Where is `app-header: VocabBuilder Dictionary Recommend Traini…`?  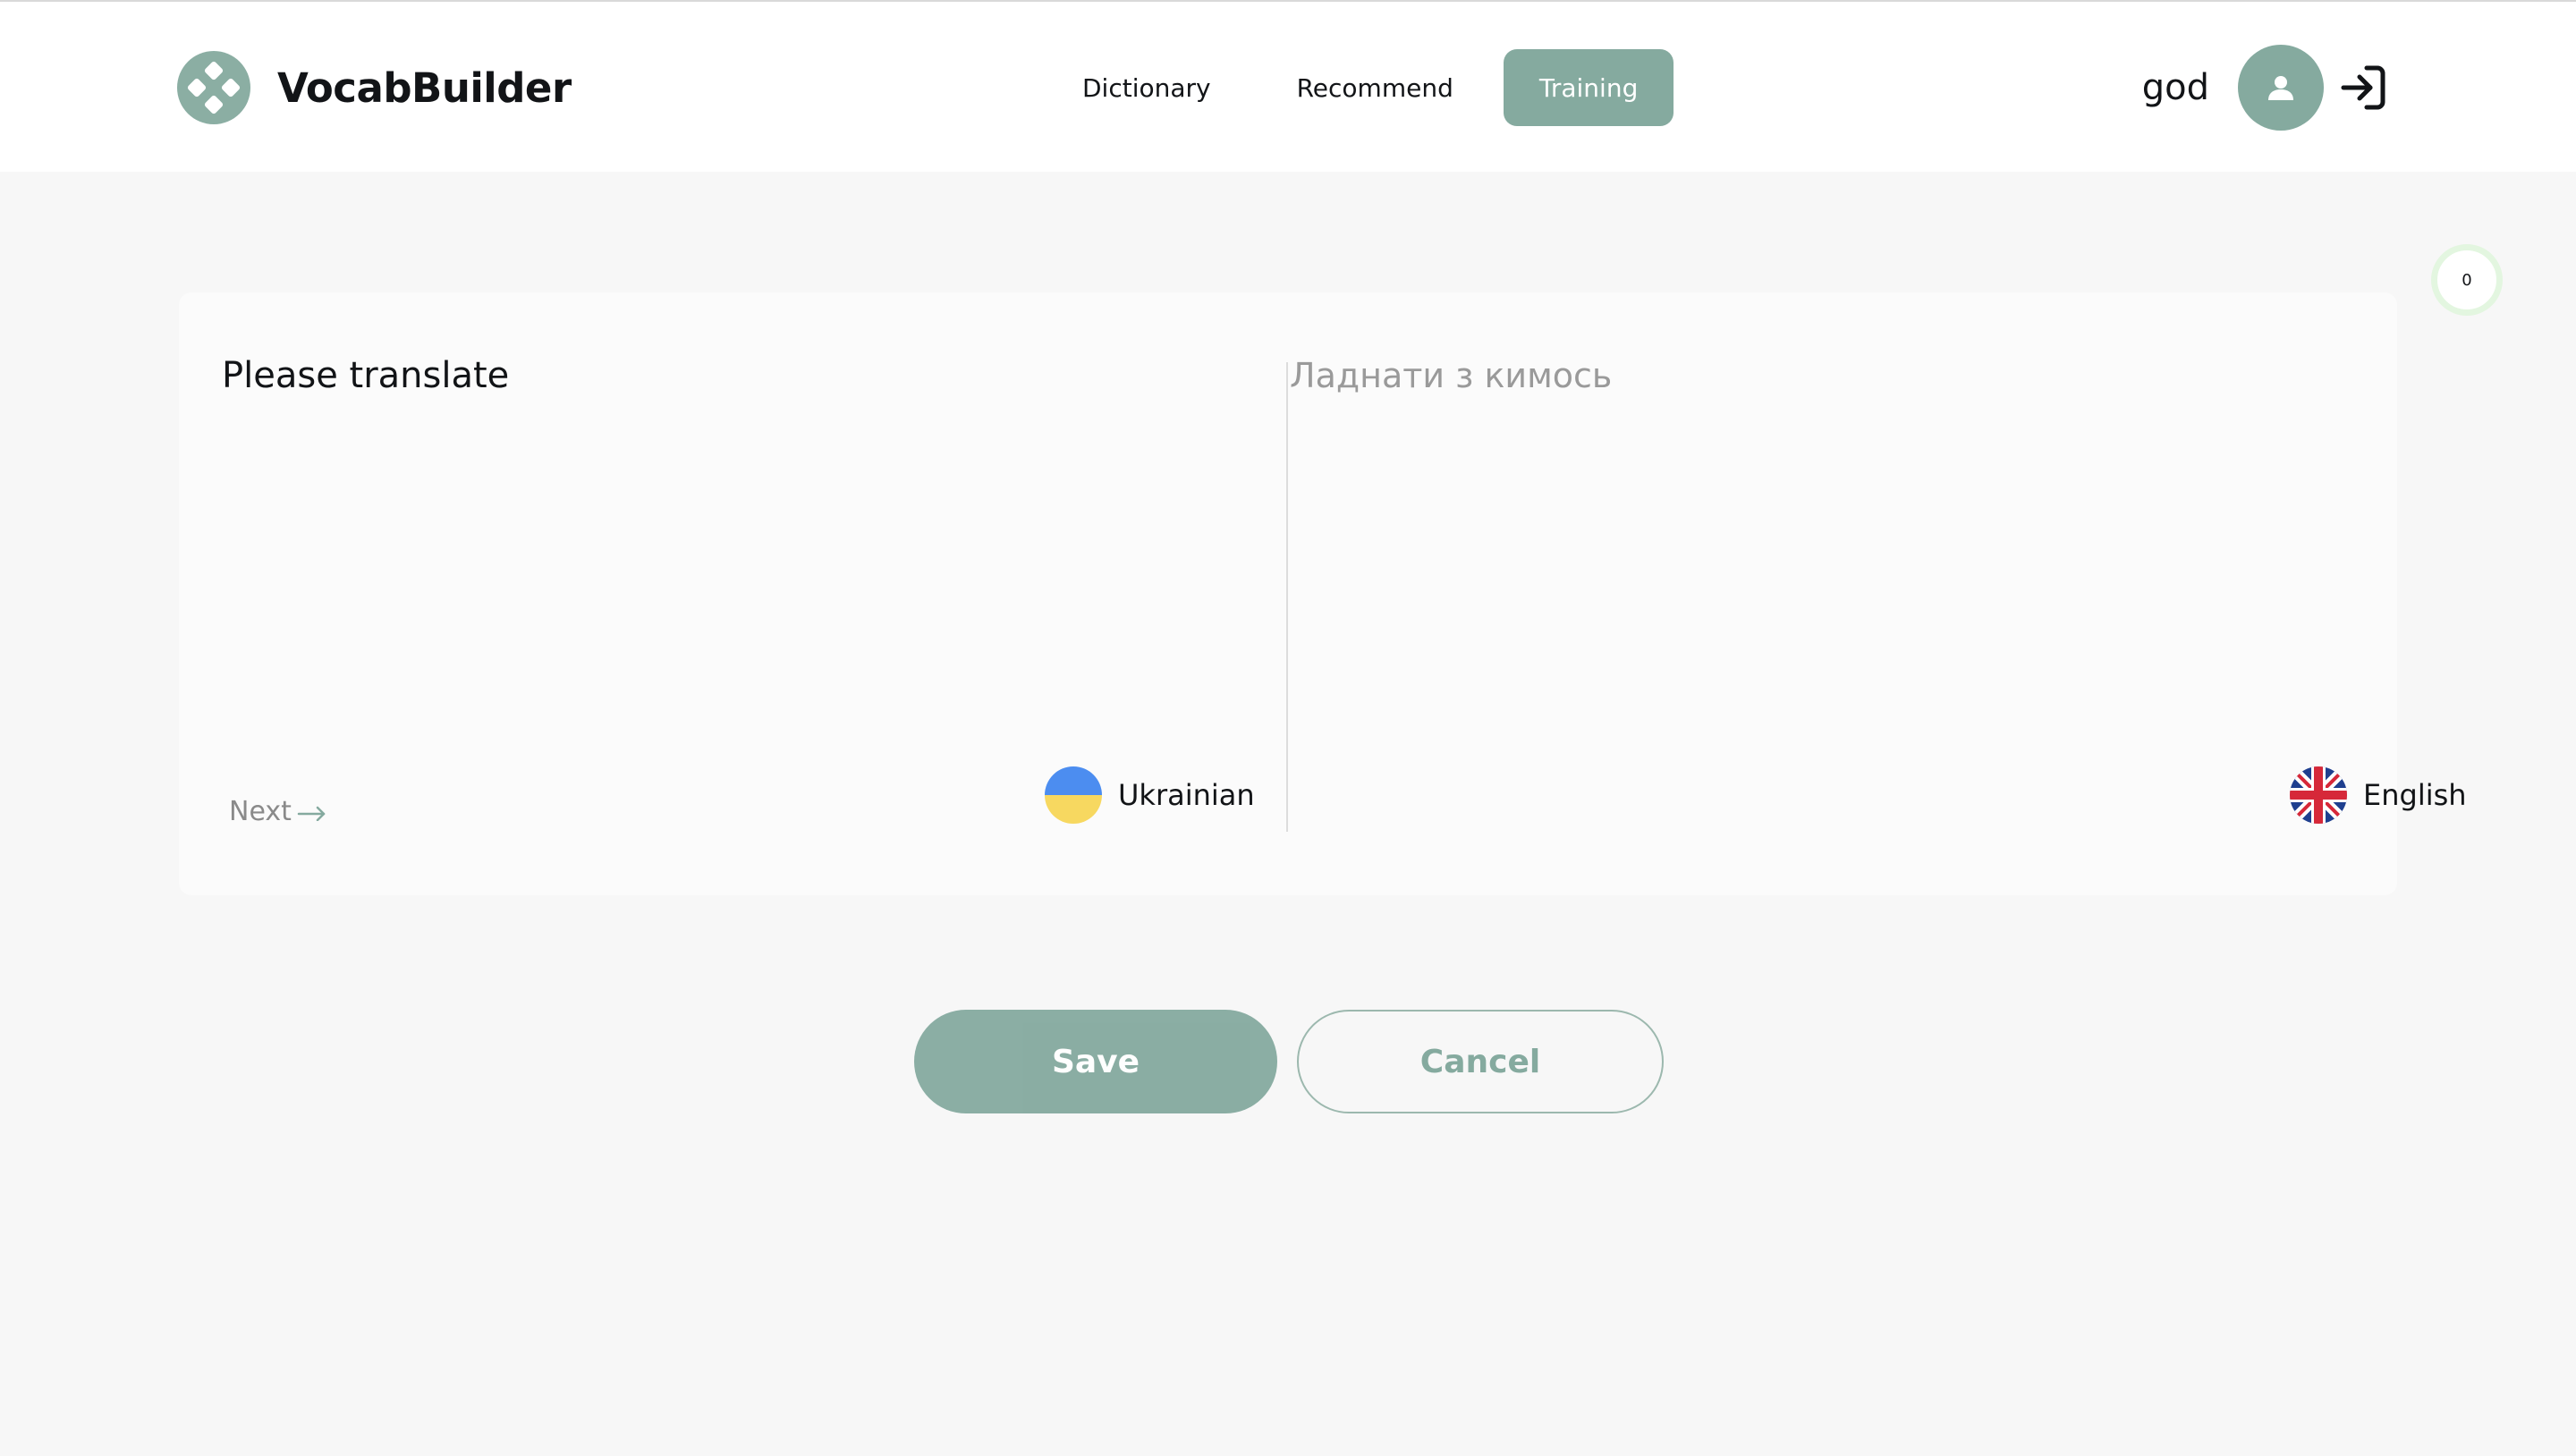 app-header: VocabBuilder Dictionary Recommend Traini… is located at coordinates (1288, 87).